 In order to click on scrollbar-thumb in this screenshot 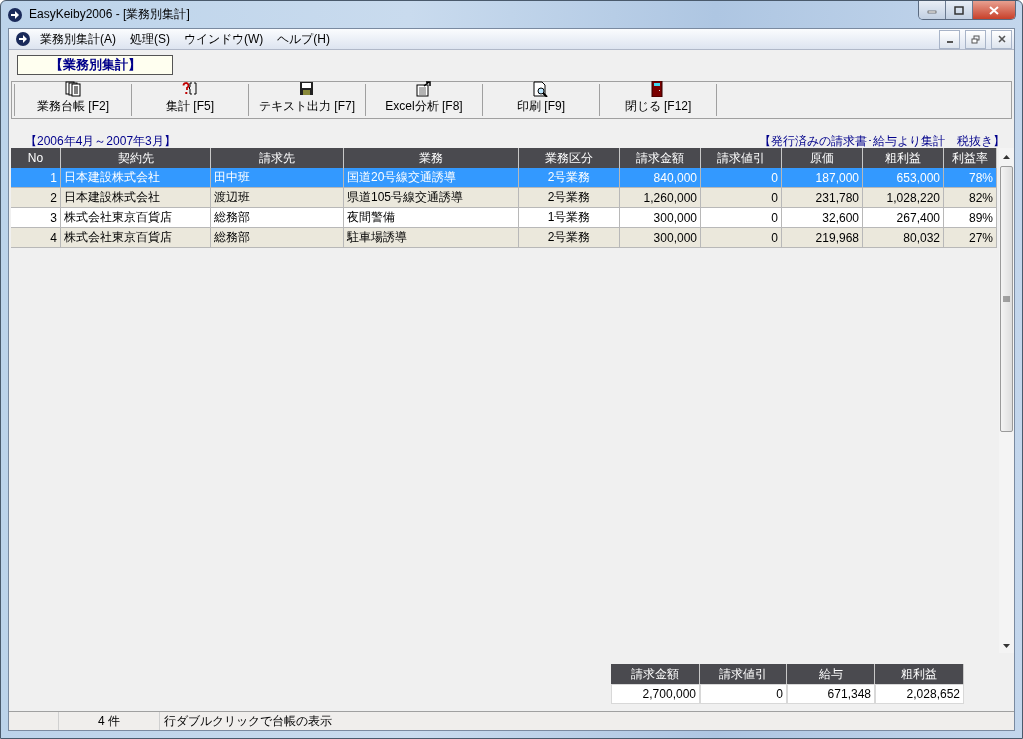, I will do `click(1006, 299)`.